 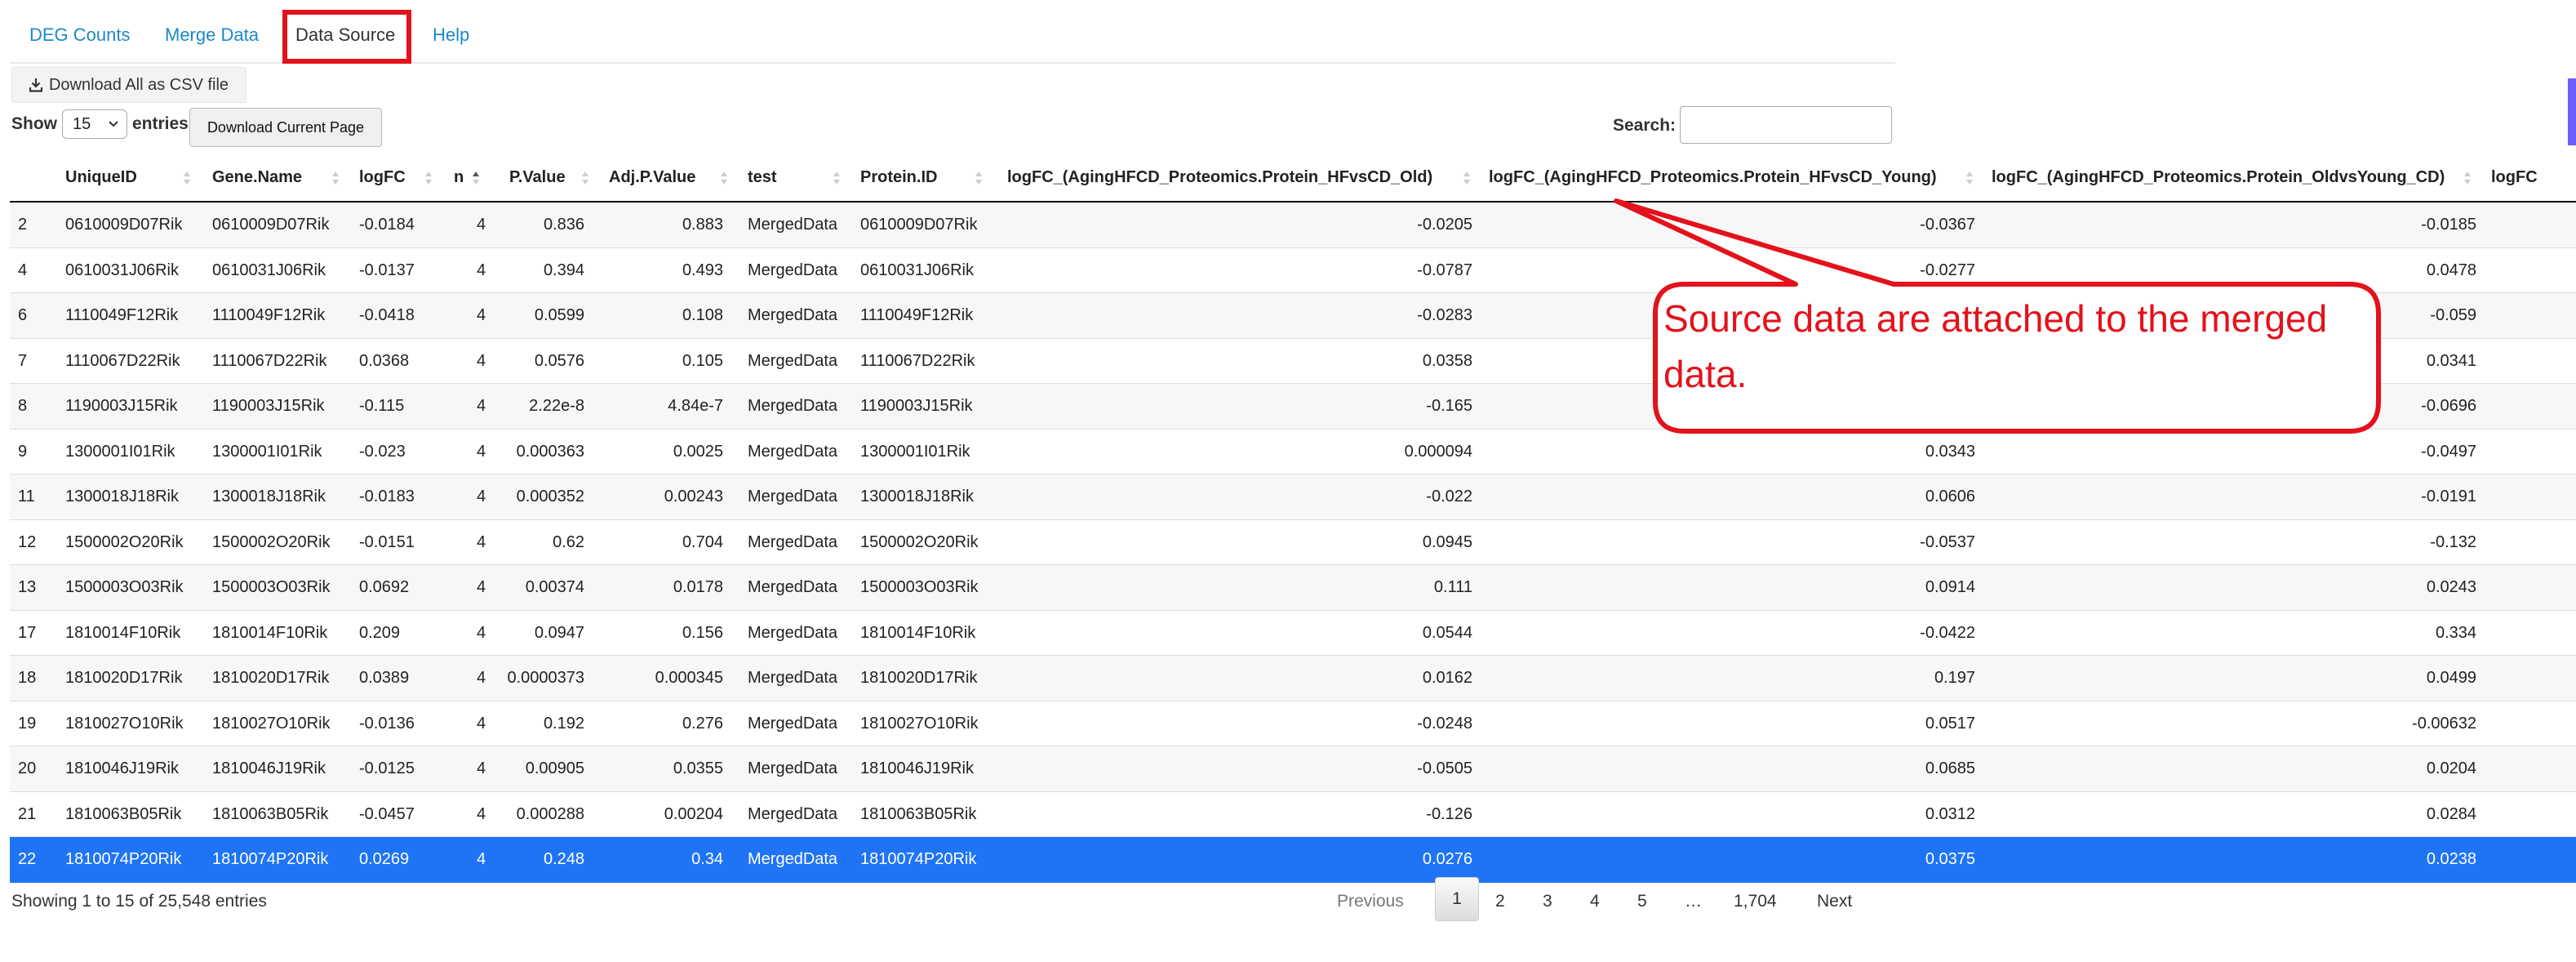 I want to click on col-header-n: n, so click(x=459, y=178).